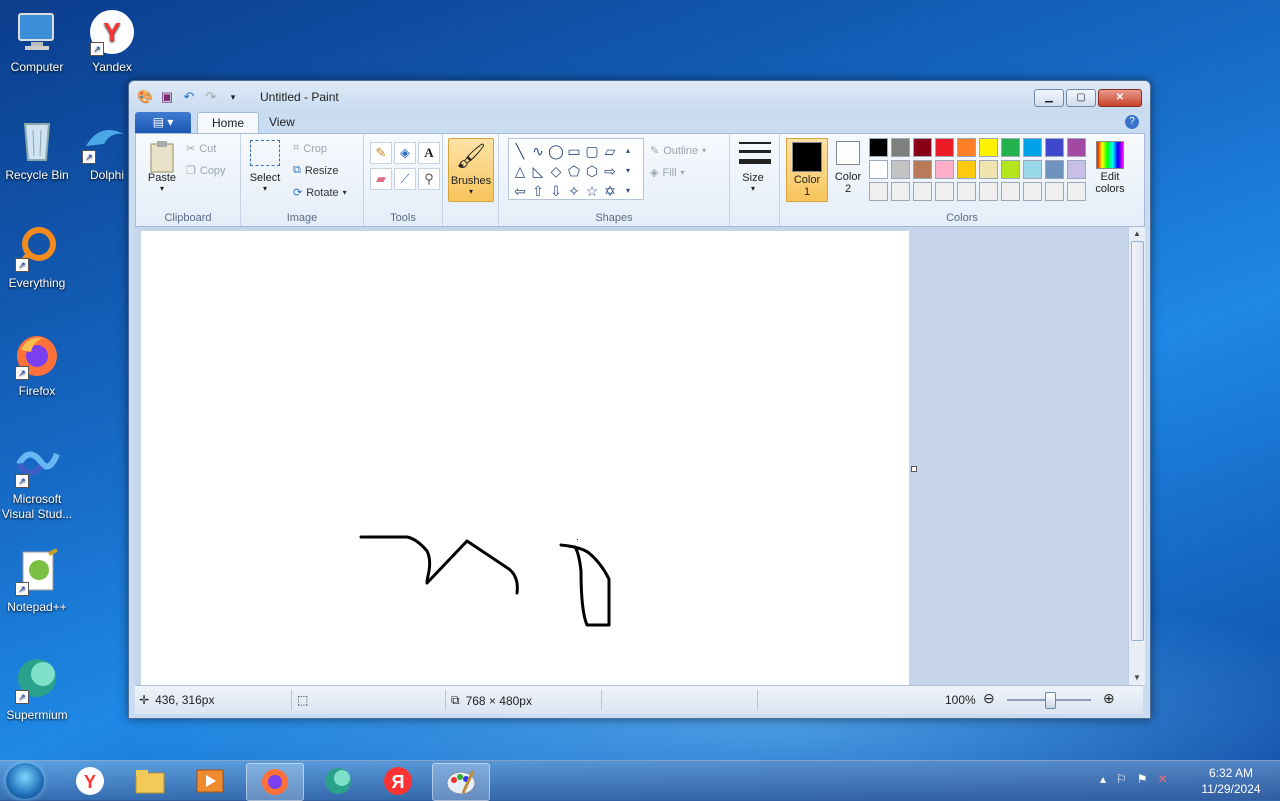 The height and width of the screenshot is (801, 1280). I want to click on shape-down-arrow-icon: ⇩, so click(556, 191).